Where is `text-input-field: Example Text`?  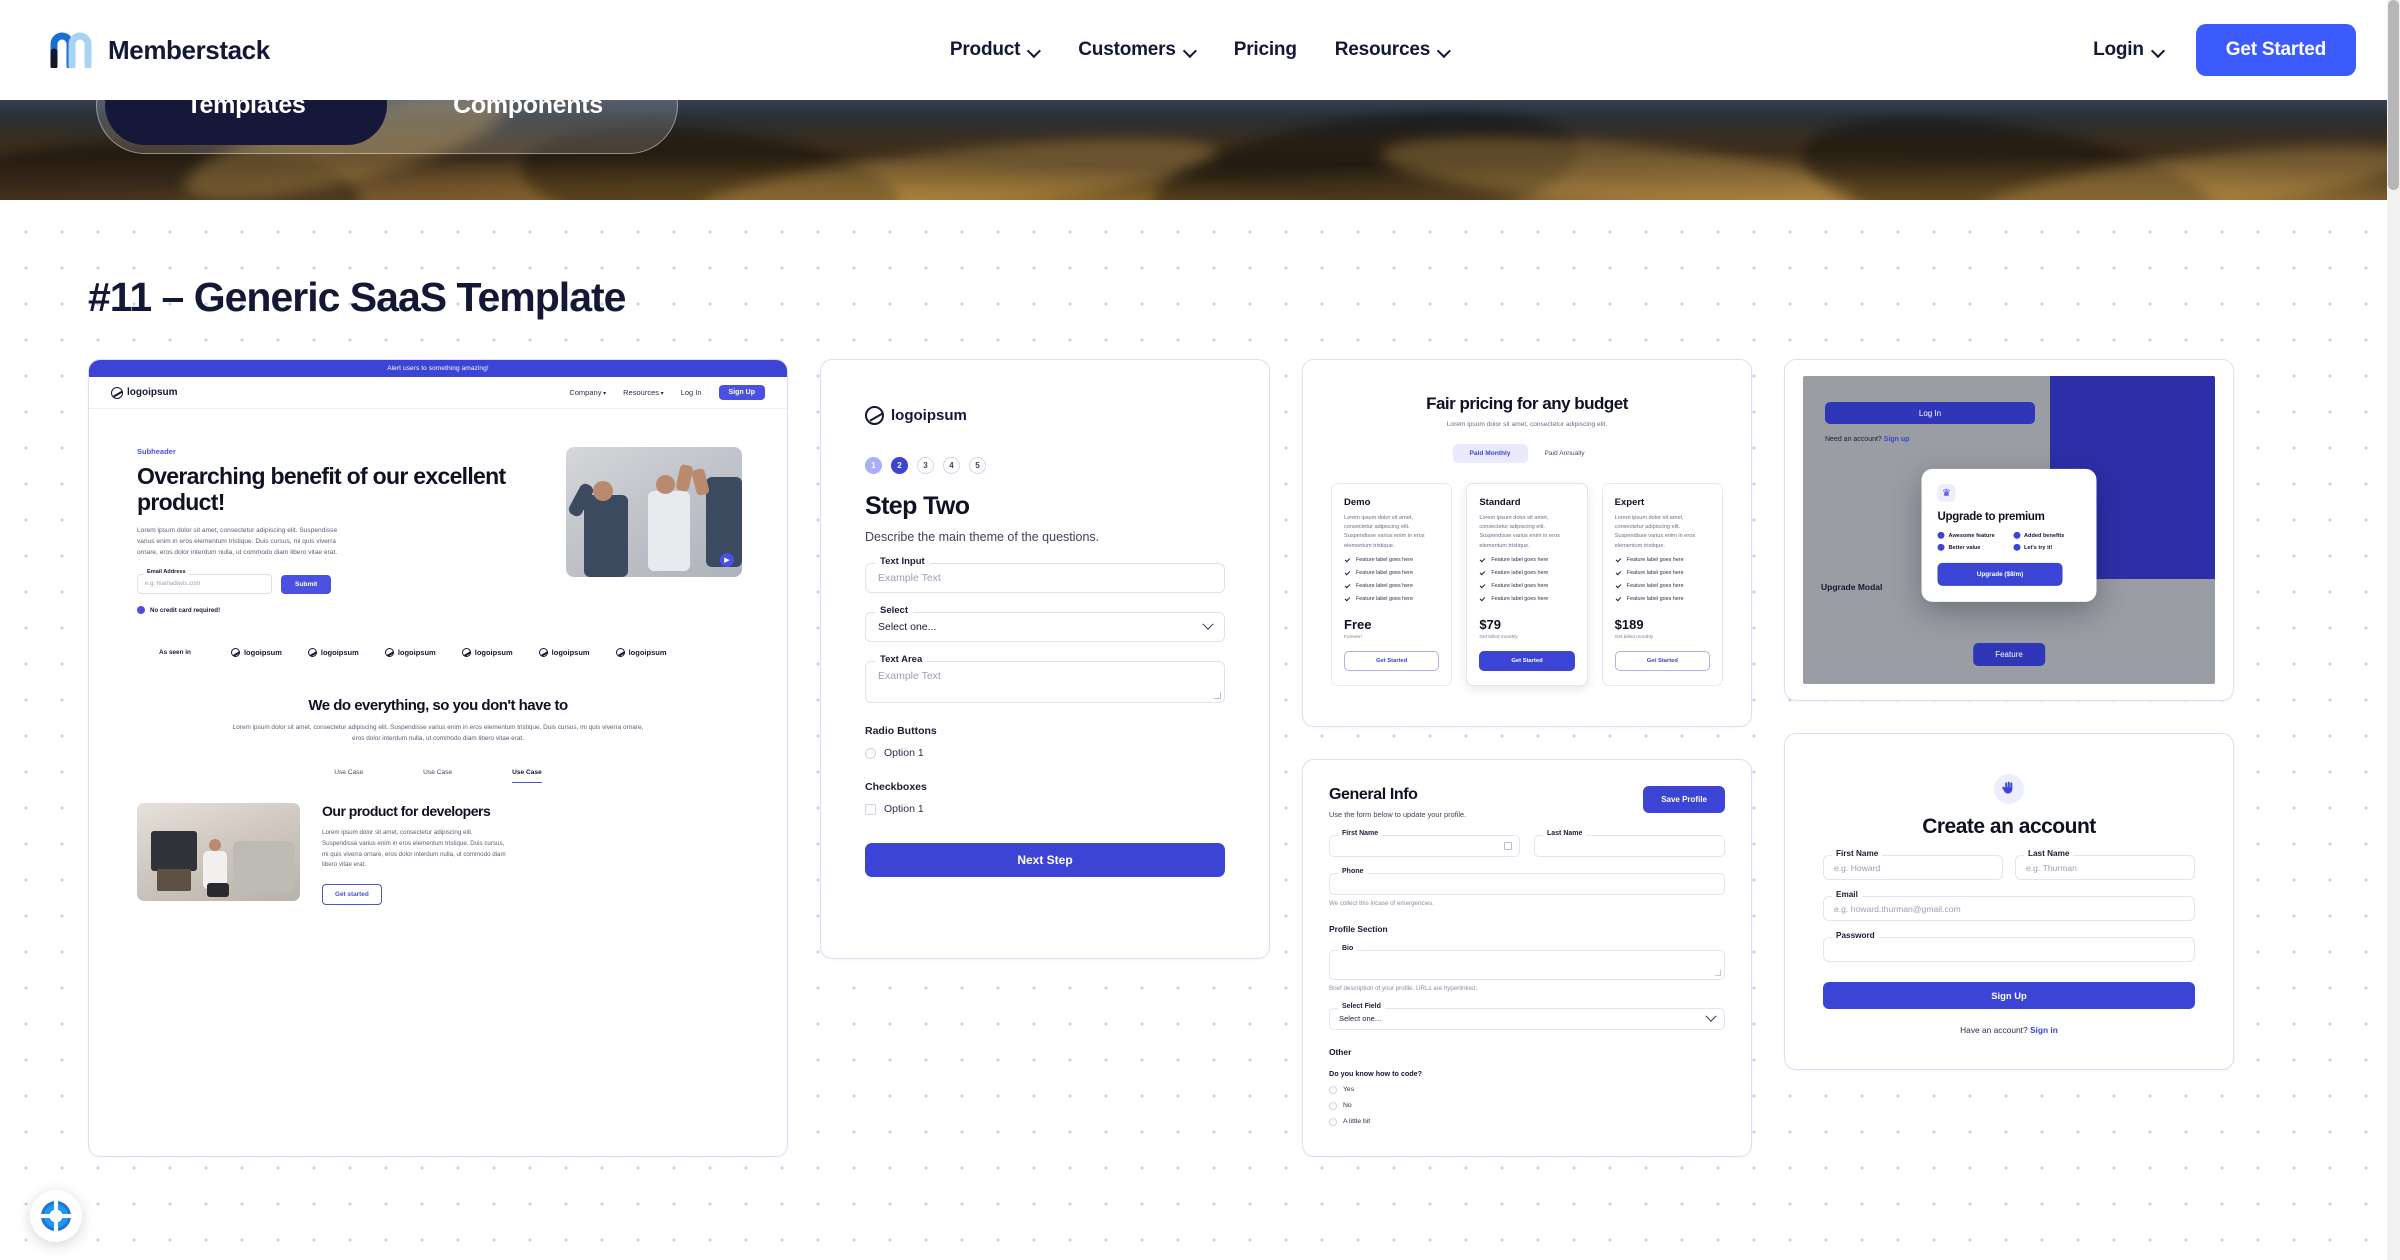 text-input-field: Example Text is located at coordinates (1045, 578).